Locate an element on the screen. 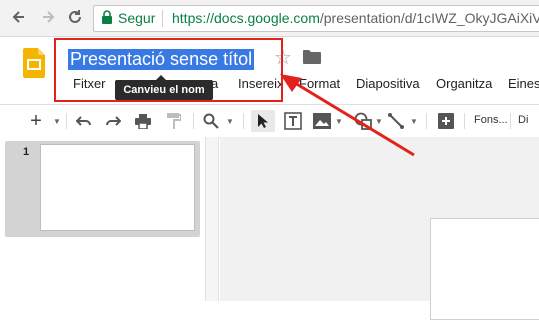 The image size is (539, 320). annotation-arrow-icon is located at coordinates (347, 115).